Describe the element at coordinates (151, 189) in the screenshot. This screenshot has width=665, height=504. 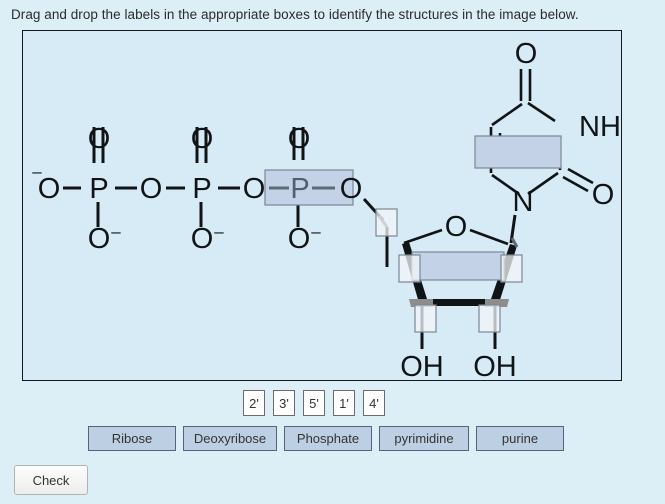
I see `atom-o-bridge-1: O` at that location.